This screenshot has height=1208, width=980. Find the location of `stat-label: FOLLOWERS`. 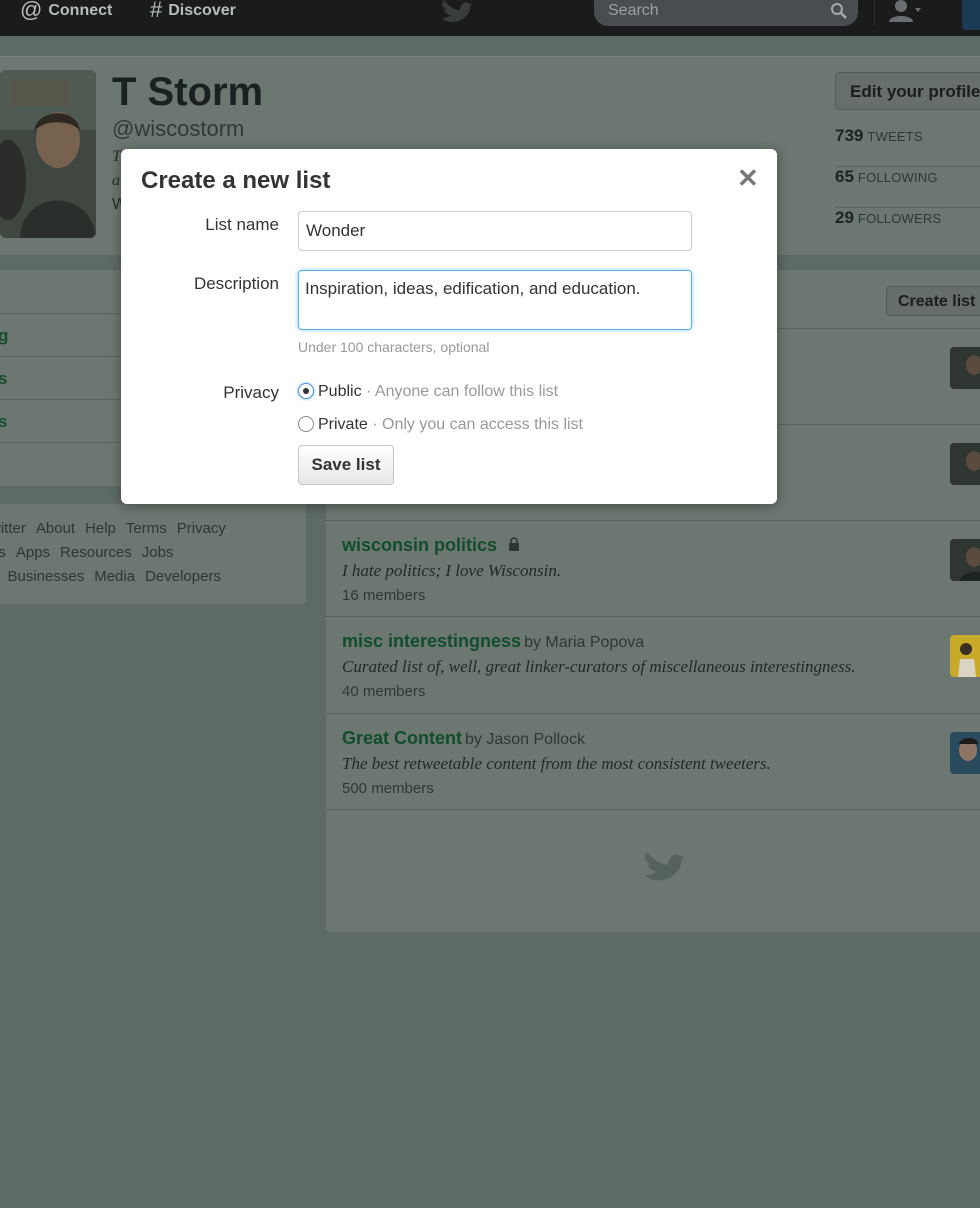

stat-label: FOLLOWERS is located at coordinates (899, 218).